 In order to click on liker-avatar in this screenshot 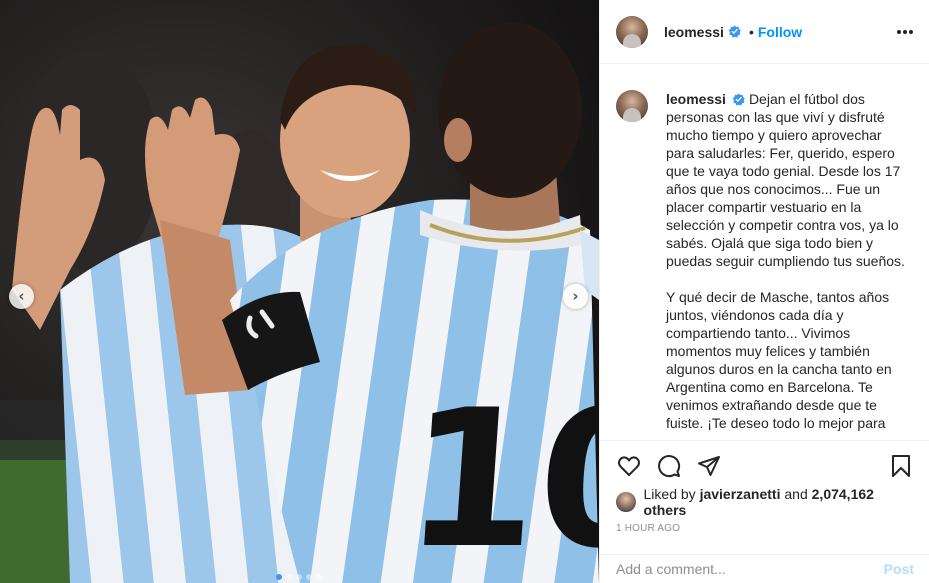, I will do `click(626, 502)`.